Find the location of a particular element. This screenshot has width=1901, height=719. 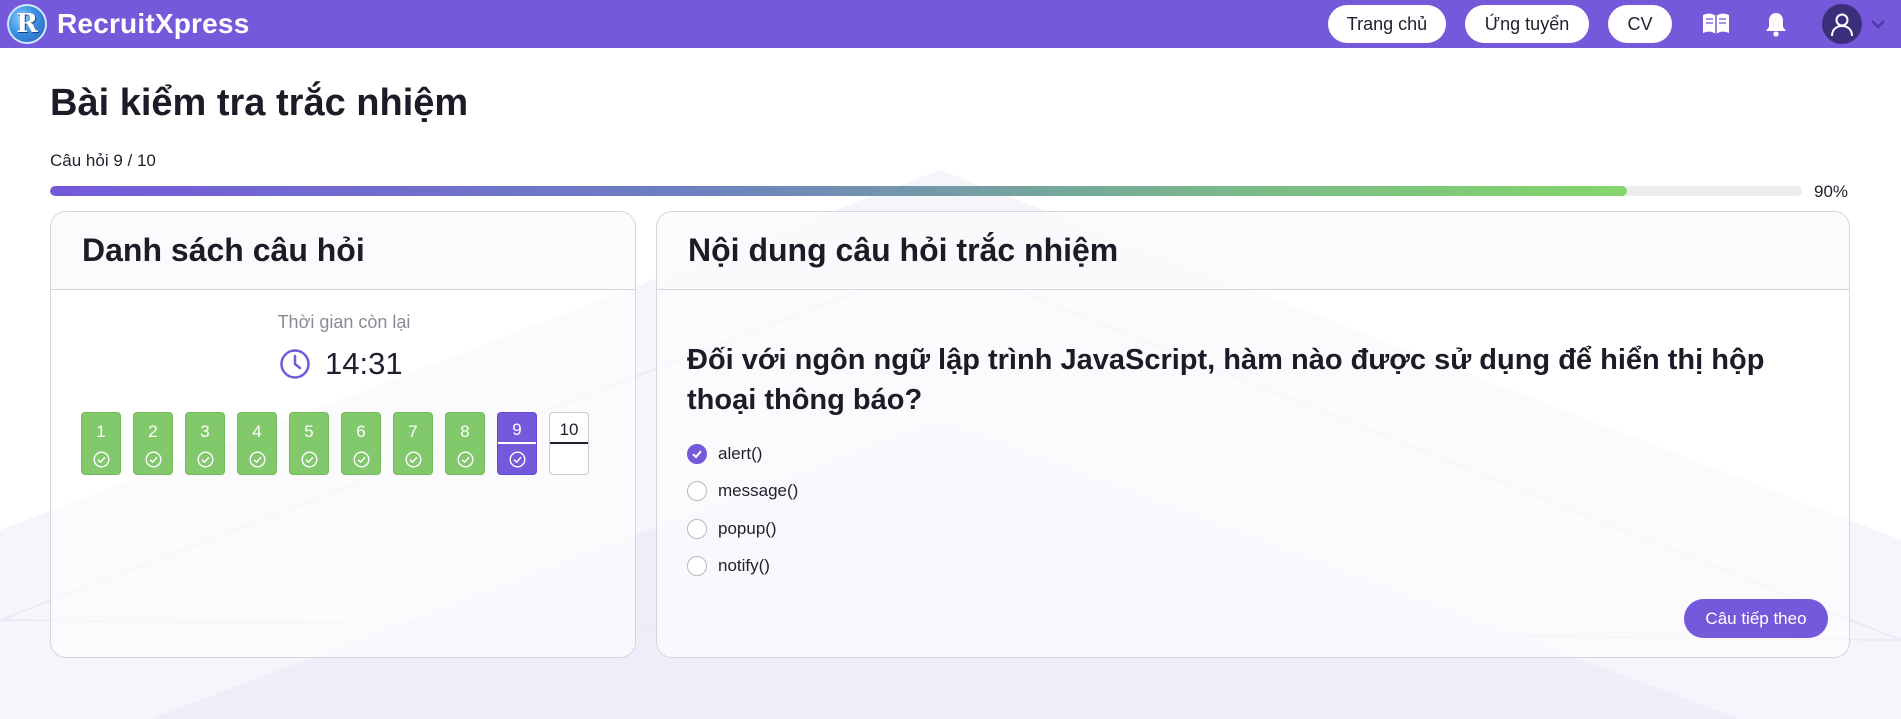

question-navigator: 1 2 3 4 5 6 7 8 9 10 is located at coordinates (341, 443).